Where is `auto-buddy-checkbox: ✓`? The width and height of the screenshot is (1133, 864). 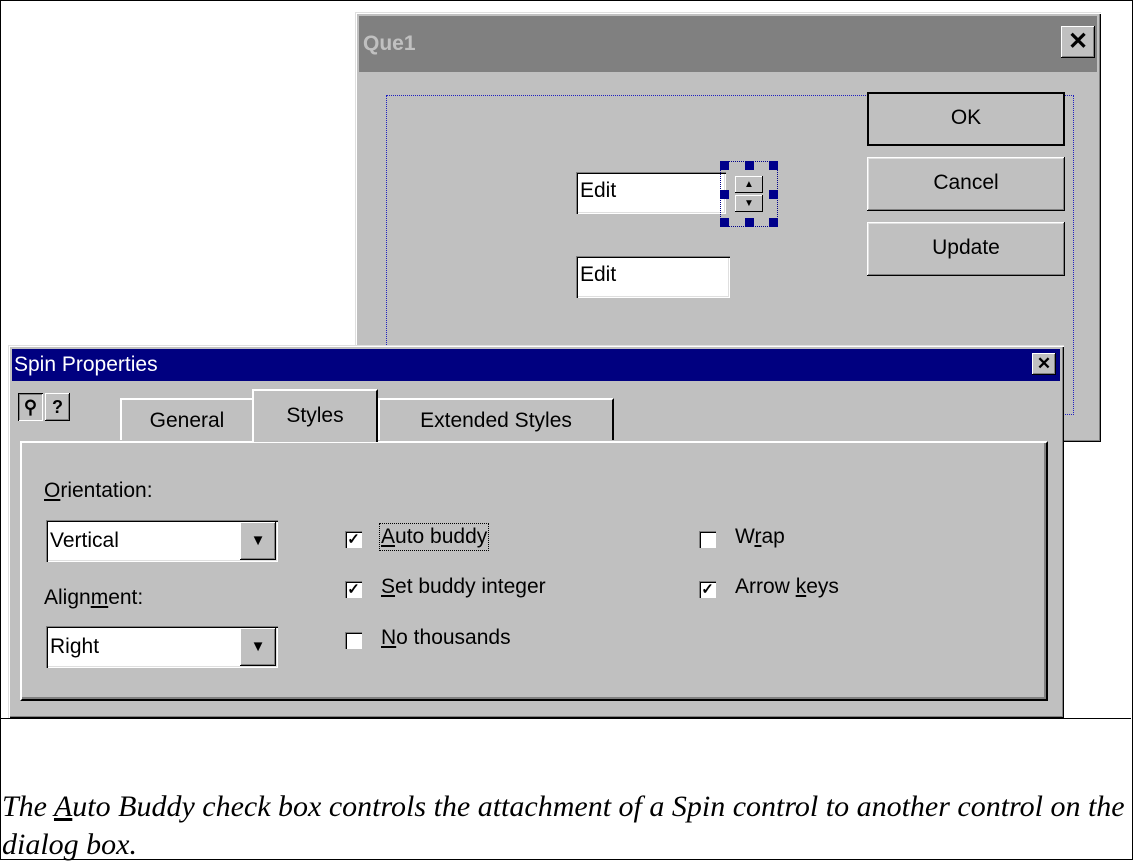
auto-buddy-checkbox: ✓ is located at coordinates (353, 539).